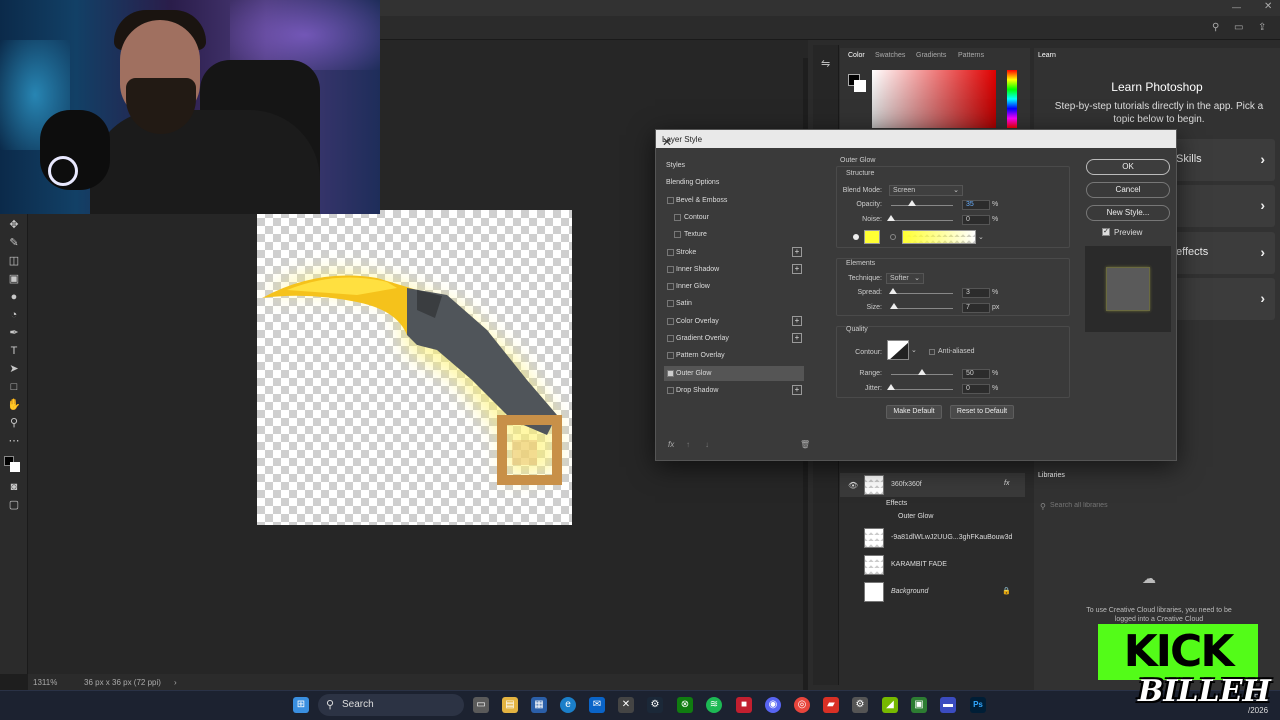 This screenshot has width=1280, height=720. Describe the element at coordinates (978, 705) in the screenshot. I see `photoshop-icon: Ps` at that location.